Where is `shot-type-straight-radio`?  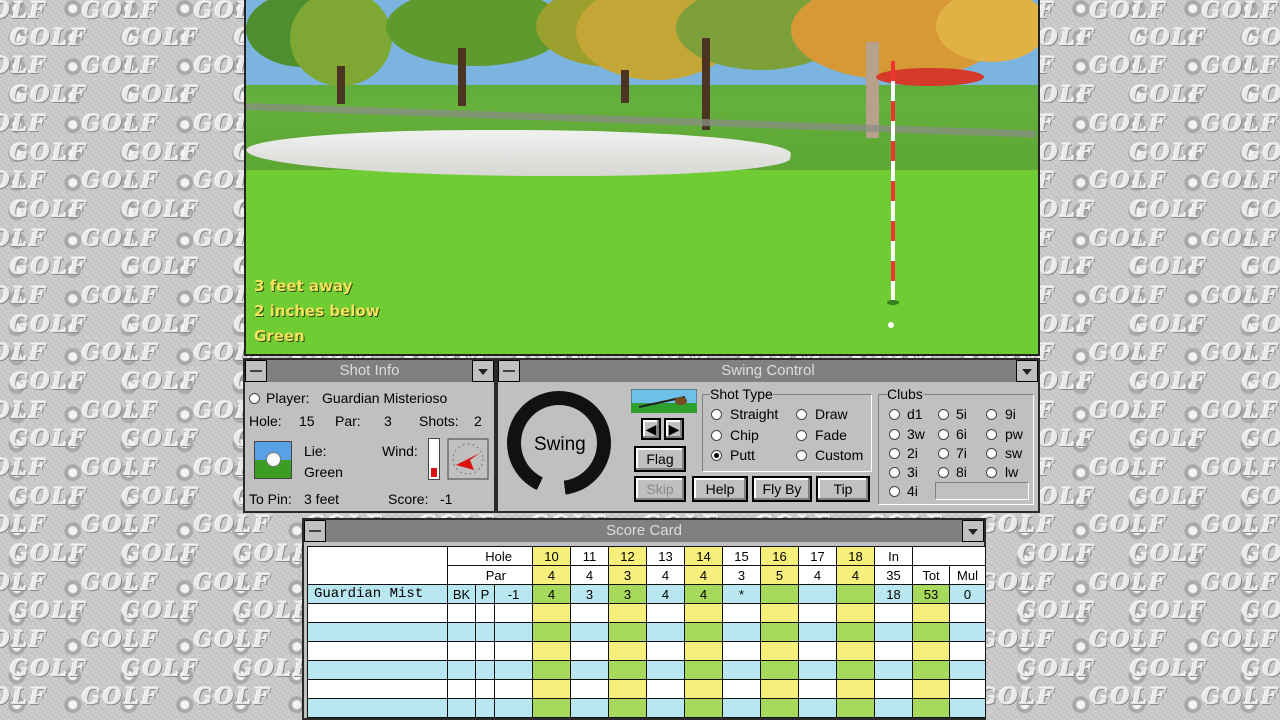
shot-type-straight-radio is located at coordinates (716, 414).